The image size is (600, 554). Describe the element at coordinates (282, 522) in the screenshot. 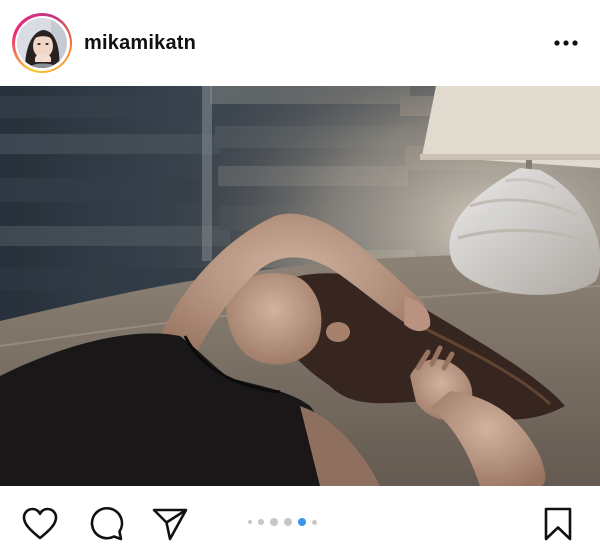

I see `carousel-indicator` at that location.